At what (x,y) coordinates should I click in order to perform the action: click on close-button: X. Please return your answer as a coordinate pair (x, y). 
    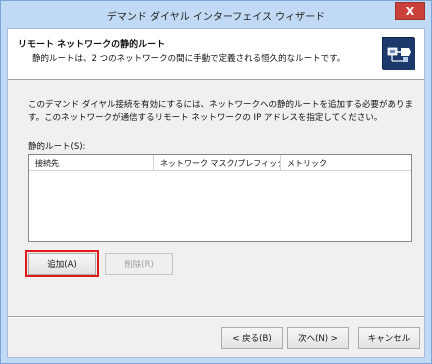
    Looking at the image, I should click on (410, 11).